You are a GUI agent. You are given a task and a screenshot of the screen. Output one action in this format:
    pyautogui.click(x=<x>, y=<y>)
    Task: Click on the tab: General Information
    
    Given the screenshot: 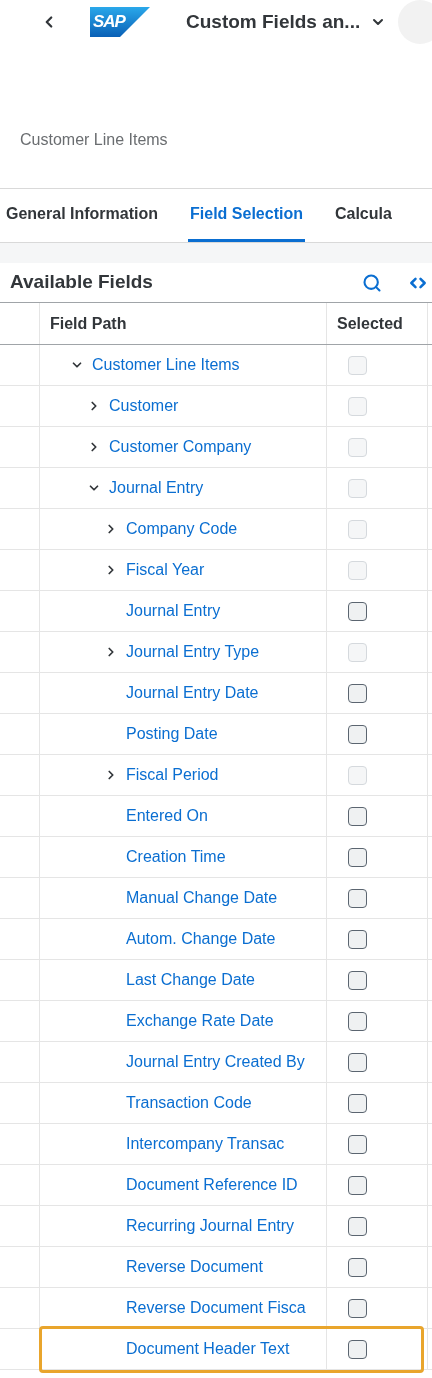 What is the action you would take?
    pyautogui.click(x=82, y=215)
    